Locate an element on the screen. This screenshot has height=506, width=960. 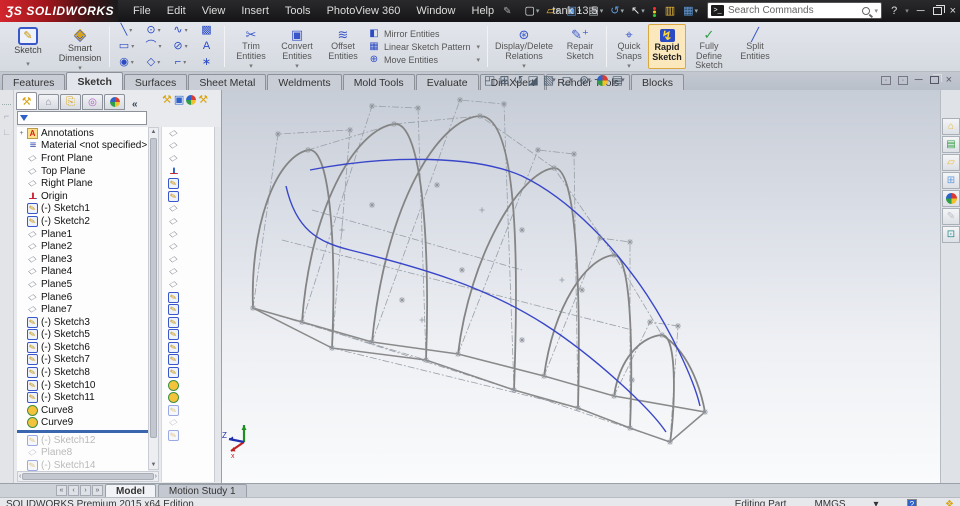
tree-item: (-) Sketch5 is located at coordinates (82, 335).